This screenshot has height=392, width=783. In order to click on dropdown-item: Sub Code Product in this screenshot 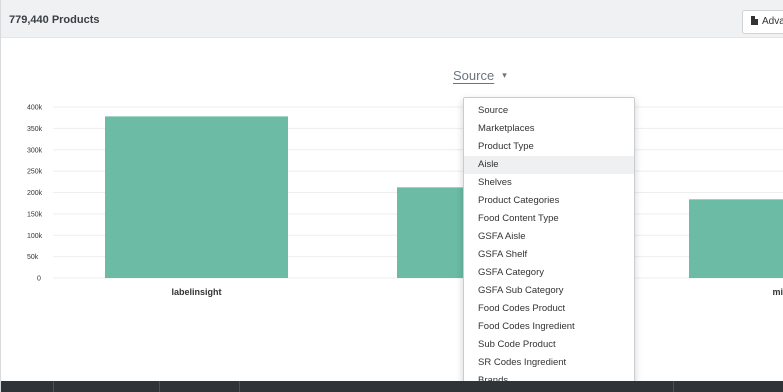, I will do `click(549, 345)`.